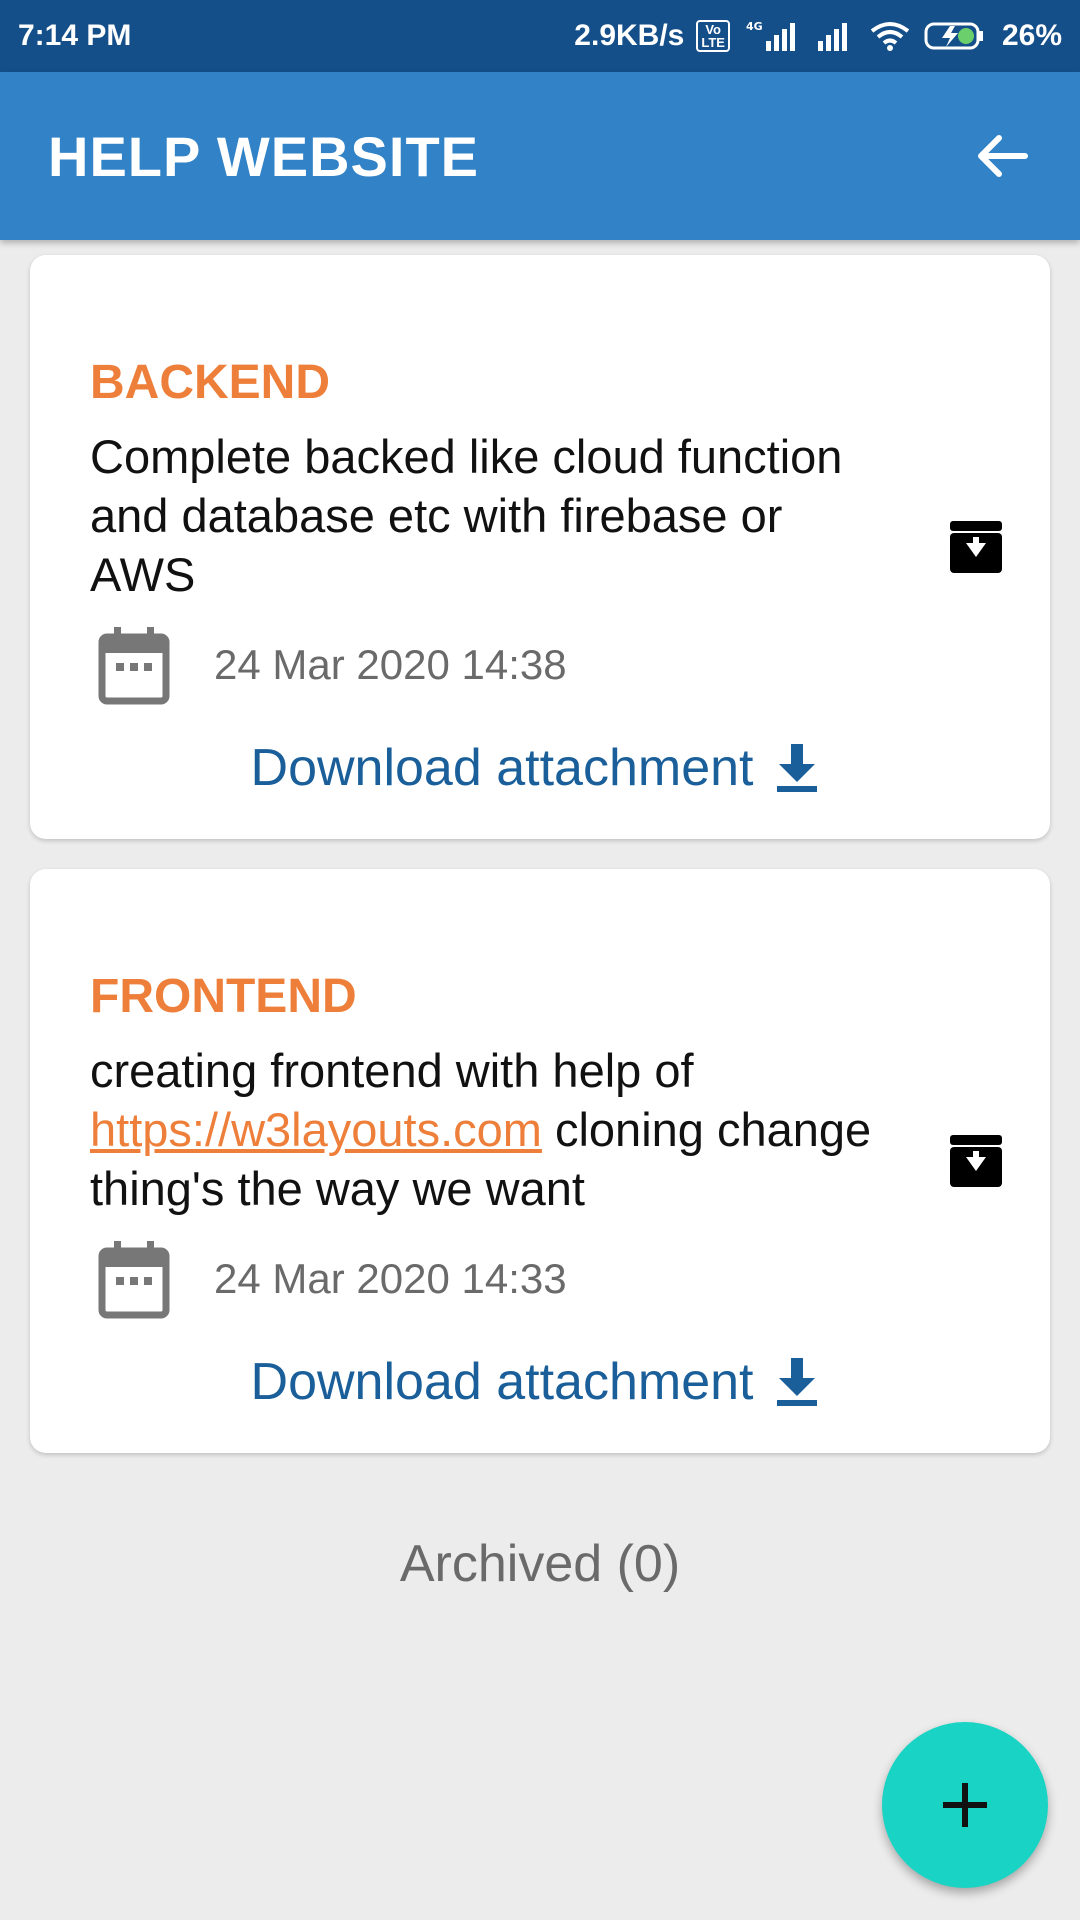  What do you see at coordinates (264, 156) in the screenshot?
I see `page-title: HELP WEBSITE` at bounding box center [264, 156].